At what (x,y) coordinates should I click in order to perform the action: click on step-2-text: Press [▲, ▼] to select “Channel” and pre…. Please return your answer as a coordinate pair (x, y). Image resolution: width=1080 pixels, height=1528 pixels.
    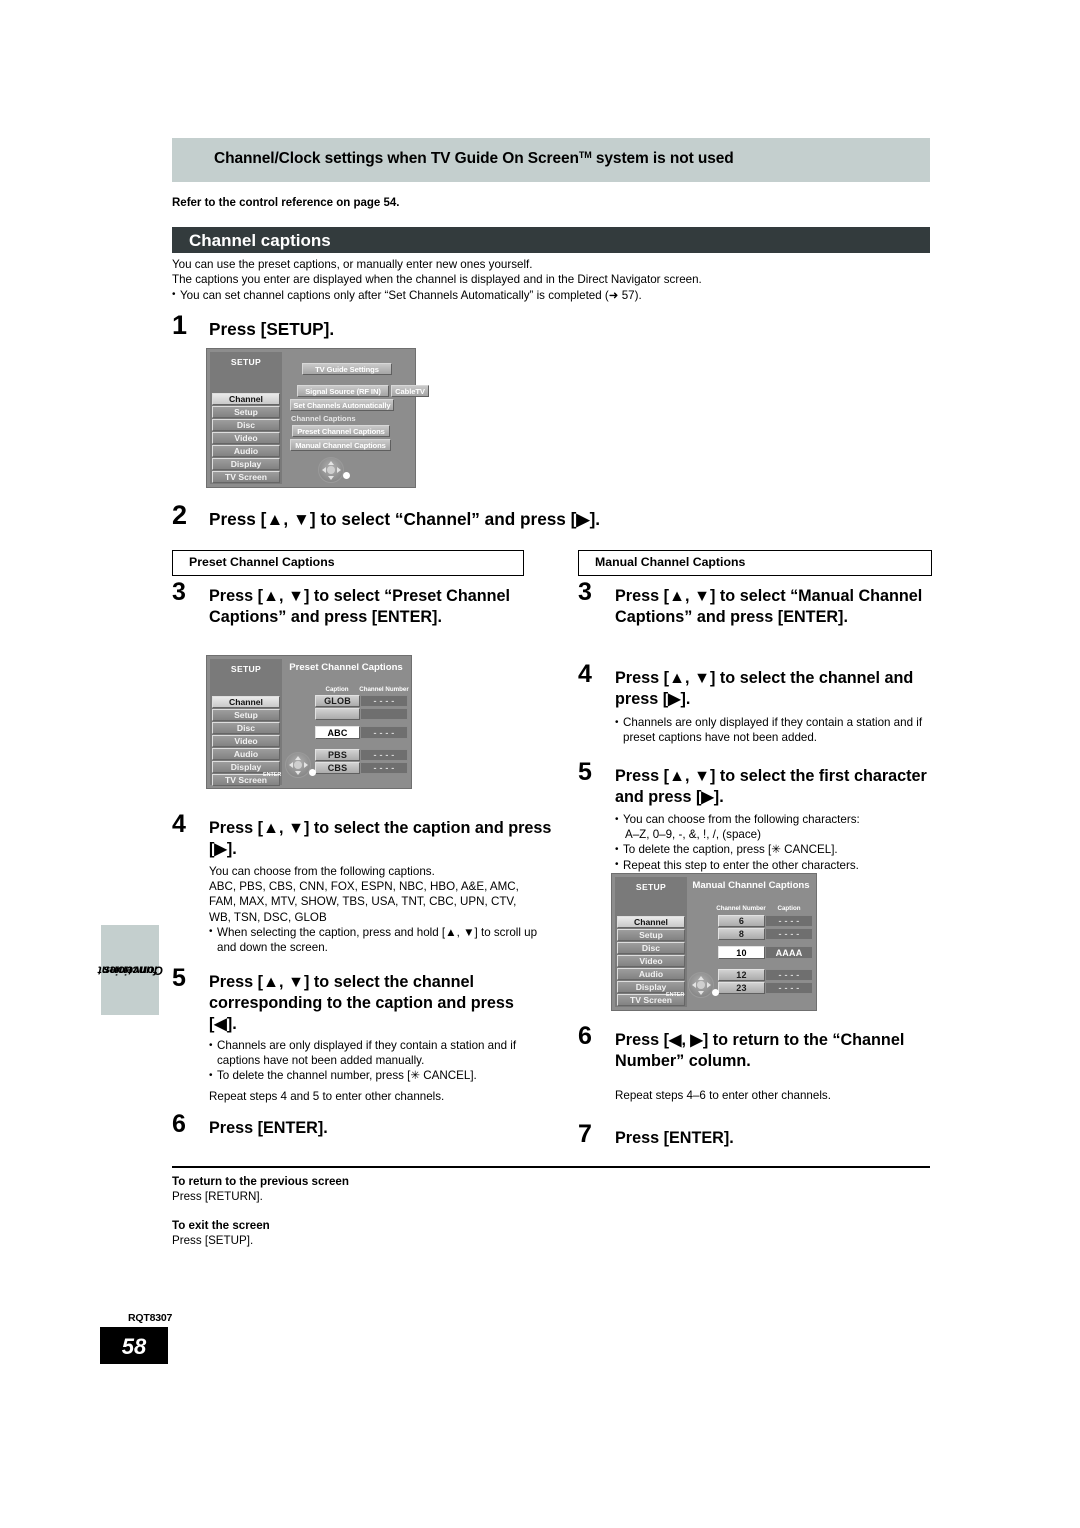
    Looking at the image, I should click on (405, 519).